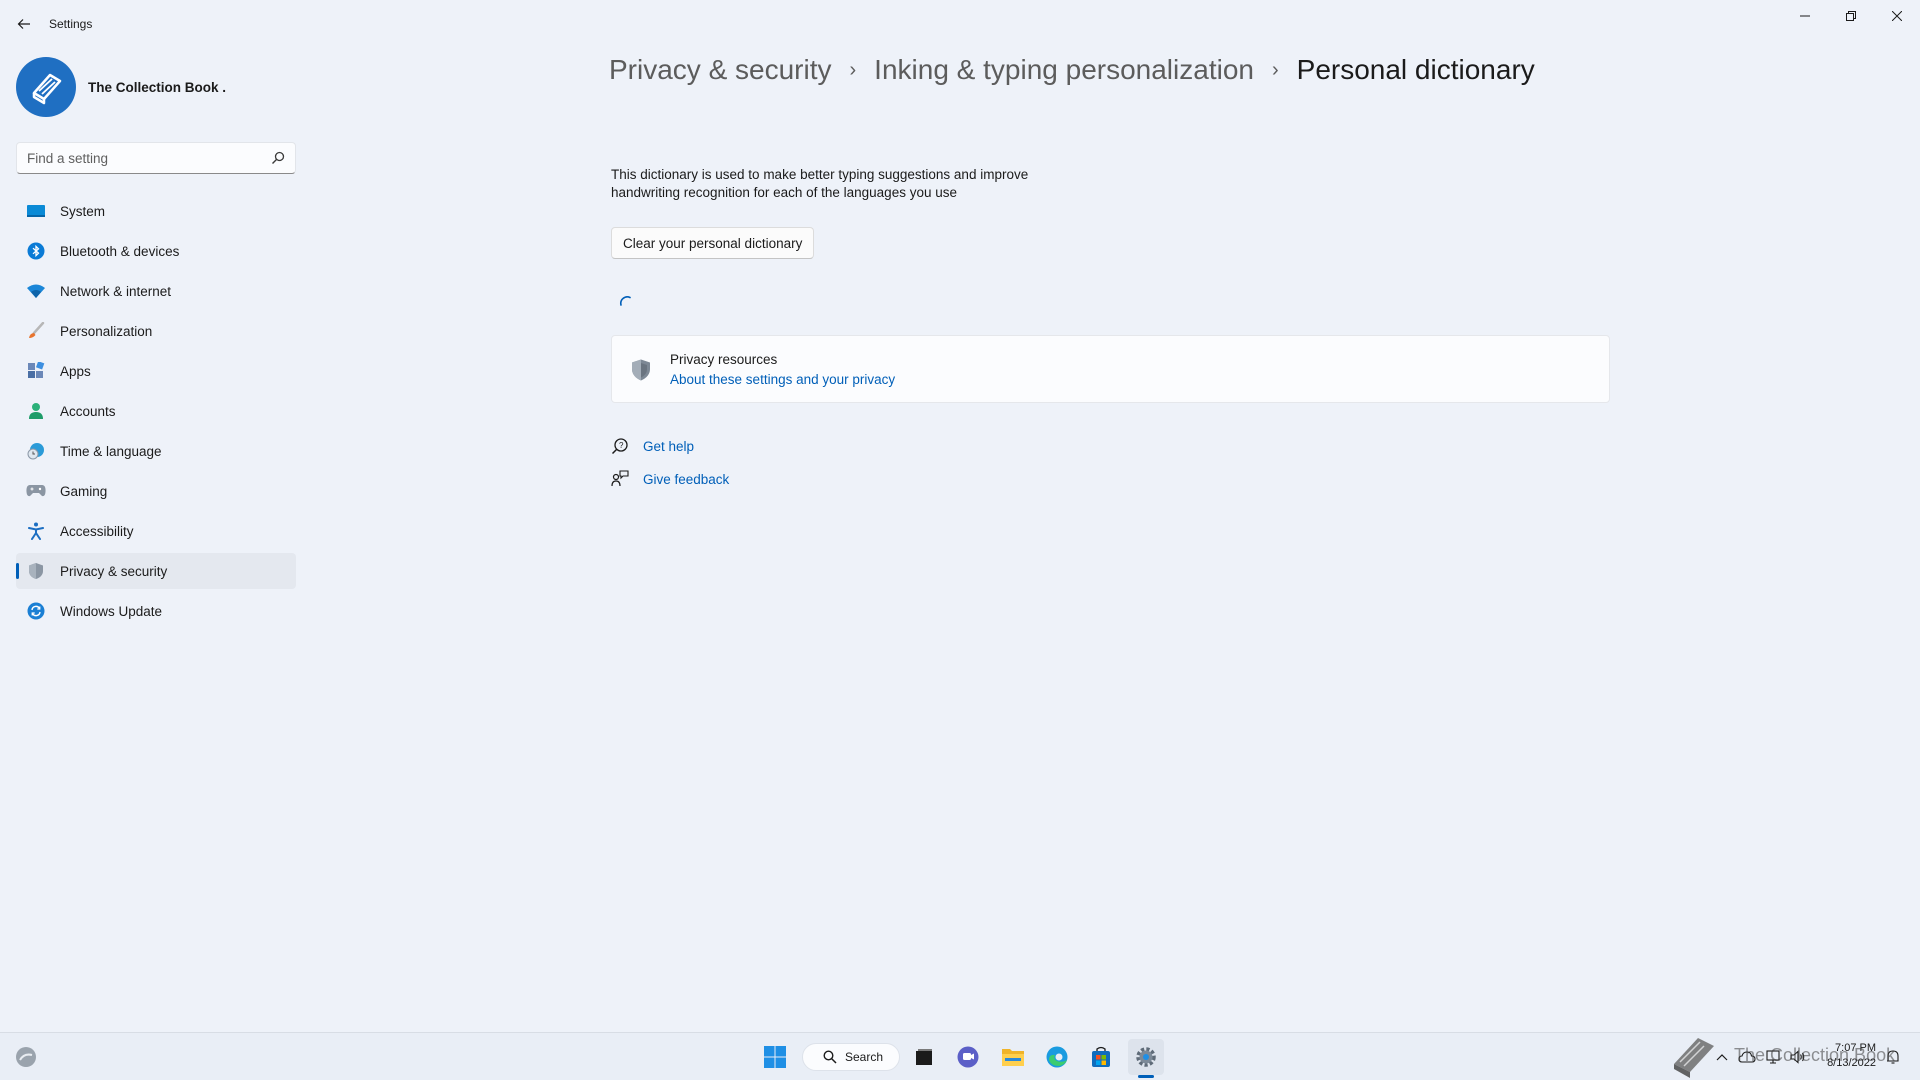  What do you see at coordinates (686, 479) in the screenshot?
I see `give-feedback-link: Give feedback` at bounding box center [686, 479].